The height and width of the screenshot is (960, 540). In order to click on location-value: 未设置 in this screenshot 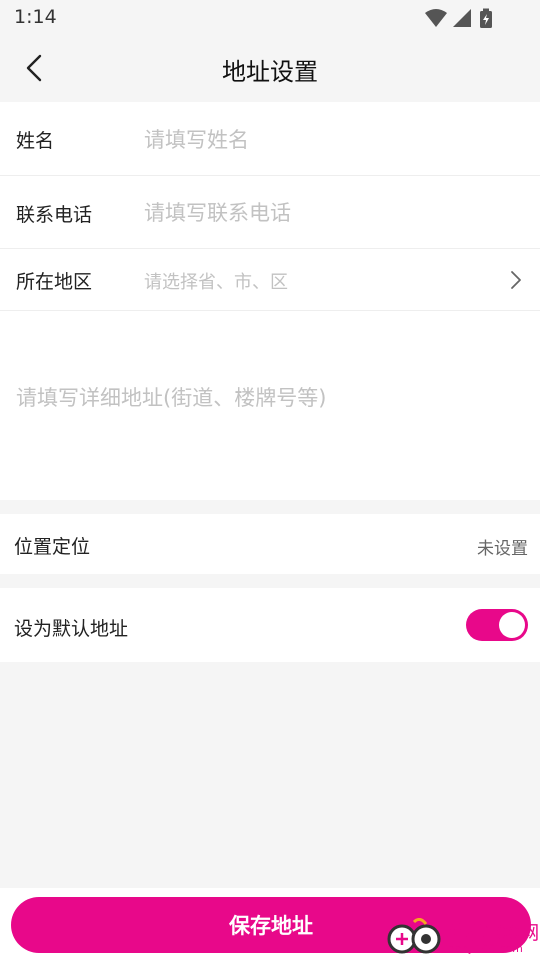, I will do `click(502, 549)`.